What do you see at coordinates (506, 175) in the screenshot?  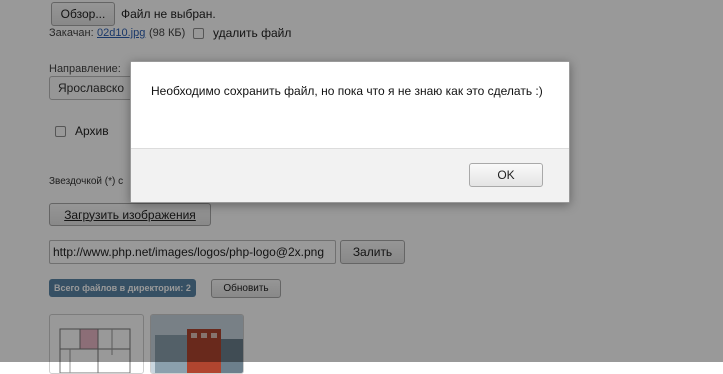 I see `ok-button: OK` at bounding box center [506, 175].